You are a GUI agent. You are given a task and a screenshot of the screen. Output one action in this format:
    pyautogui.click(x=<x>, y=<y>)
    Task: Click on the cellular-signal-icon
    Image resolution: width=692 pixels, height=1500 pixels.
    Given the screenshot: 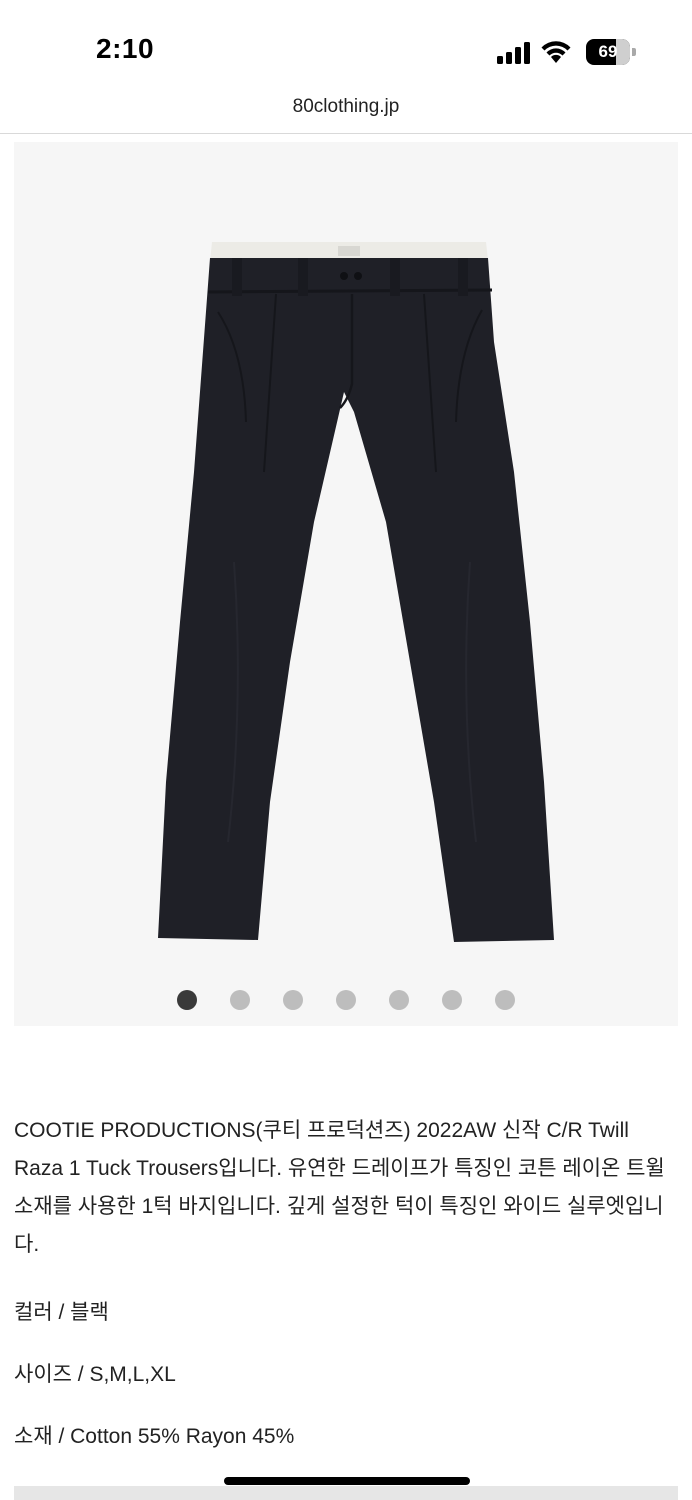 What is the action you would take?
    pyautogui.click(x=513, y=53)
    